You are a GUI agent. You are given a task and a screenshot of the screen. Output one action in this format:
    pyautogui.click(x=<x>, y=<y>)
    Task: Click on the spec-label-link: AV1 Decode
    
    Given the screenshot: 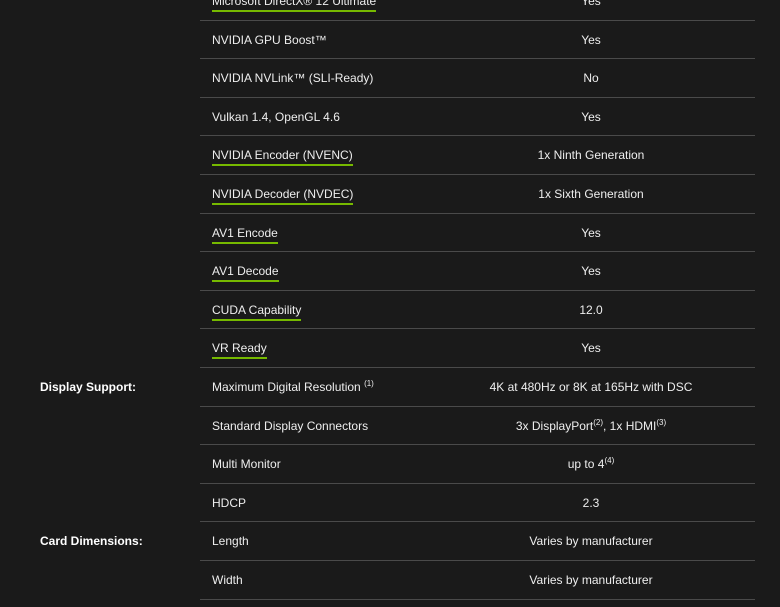 What is the action you would take?
    pyautogui.click(x=245, y=273)
    